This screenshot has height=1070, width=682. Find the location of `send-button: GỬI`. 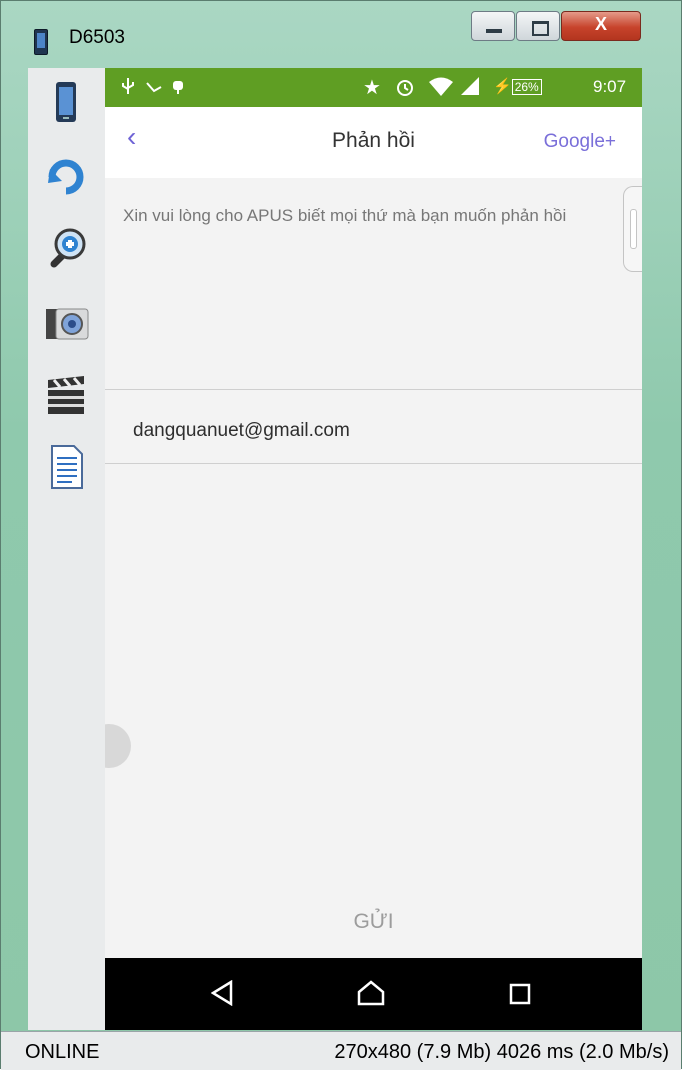

send-button: GỬI is located at coordinates (373, 922).